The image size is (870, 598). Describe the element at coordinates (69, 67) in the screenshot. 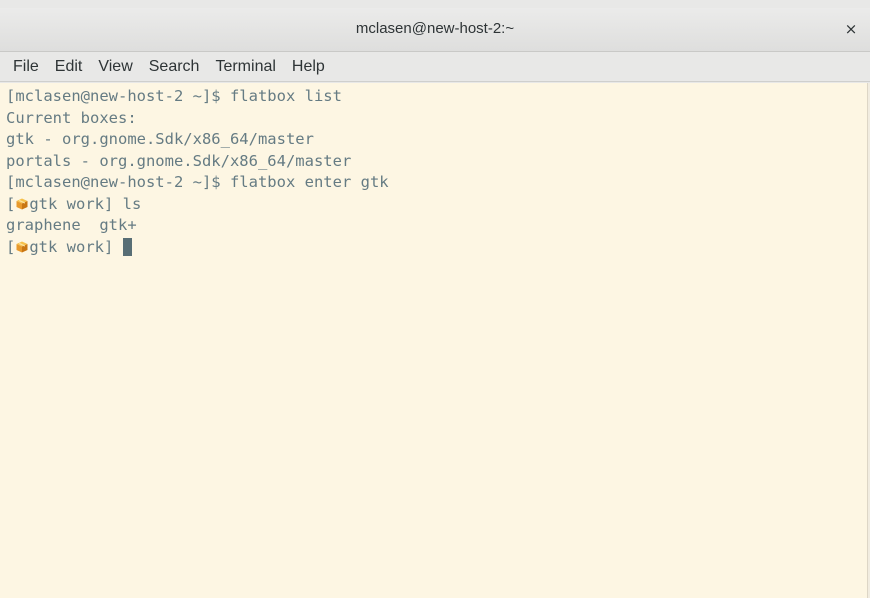

I see `menu-edit: Edit` at that location.